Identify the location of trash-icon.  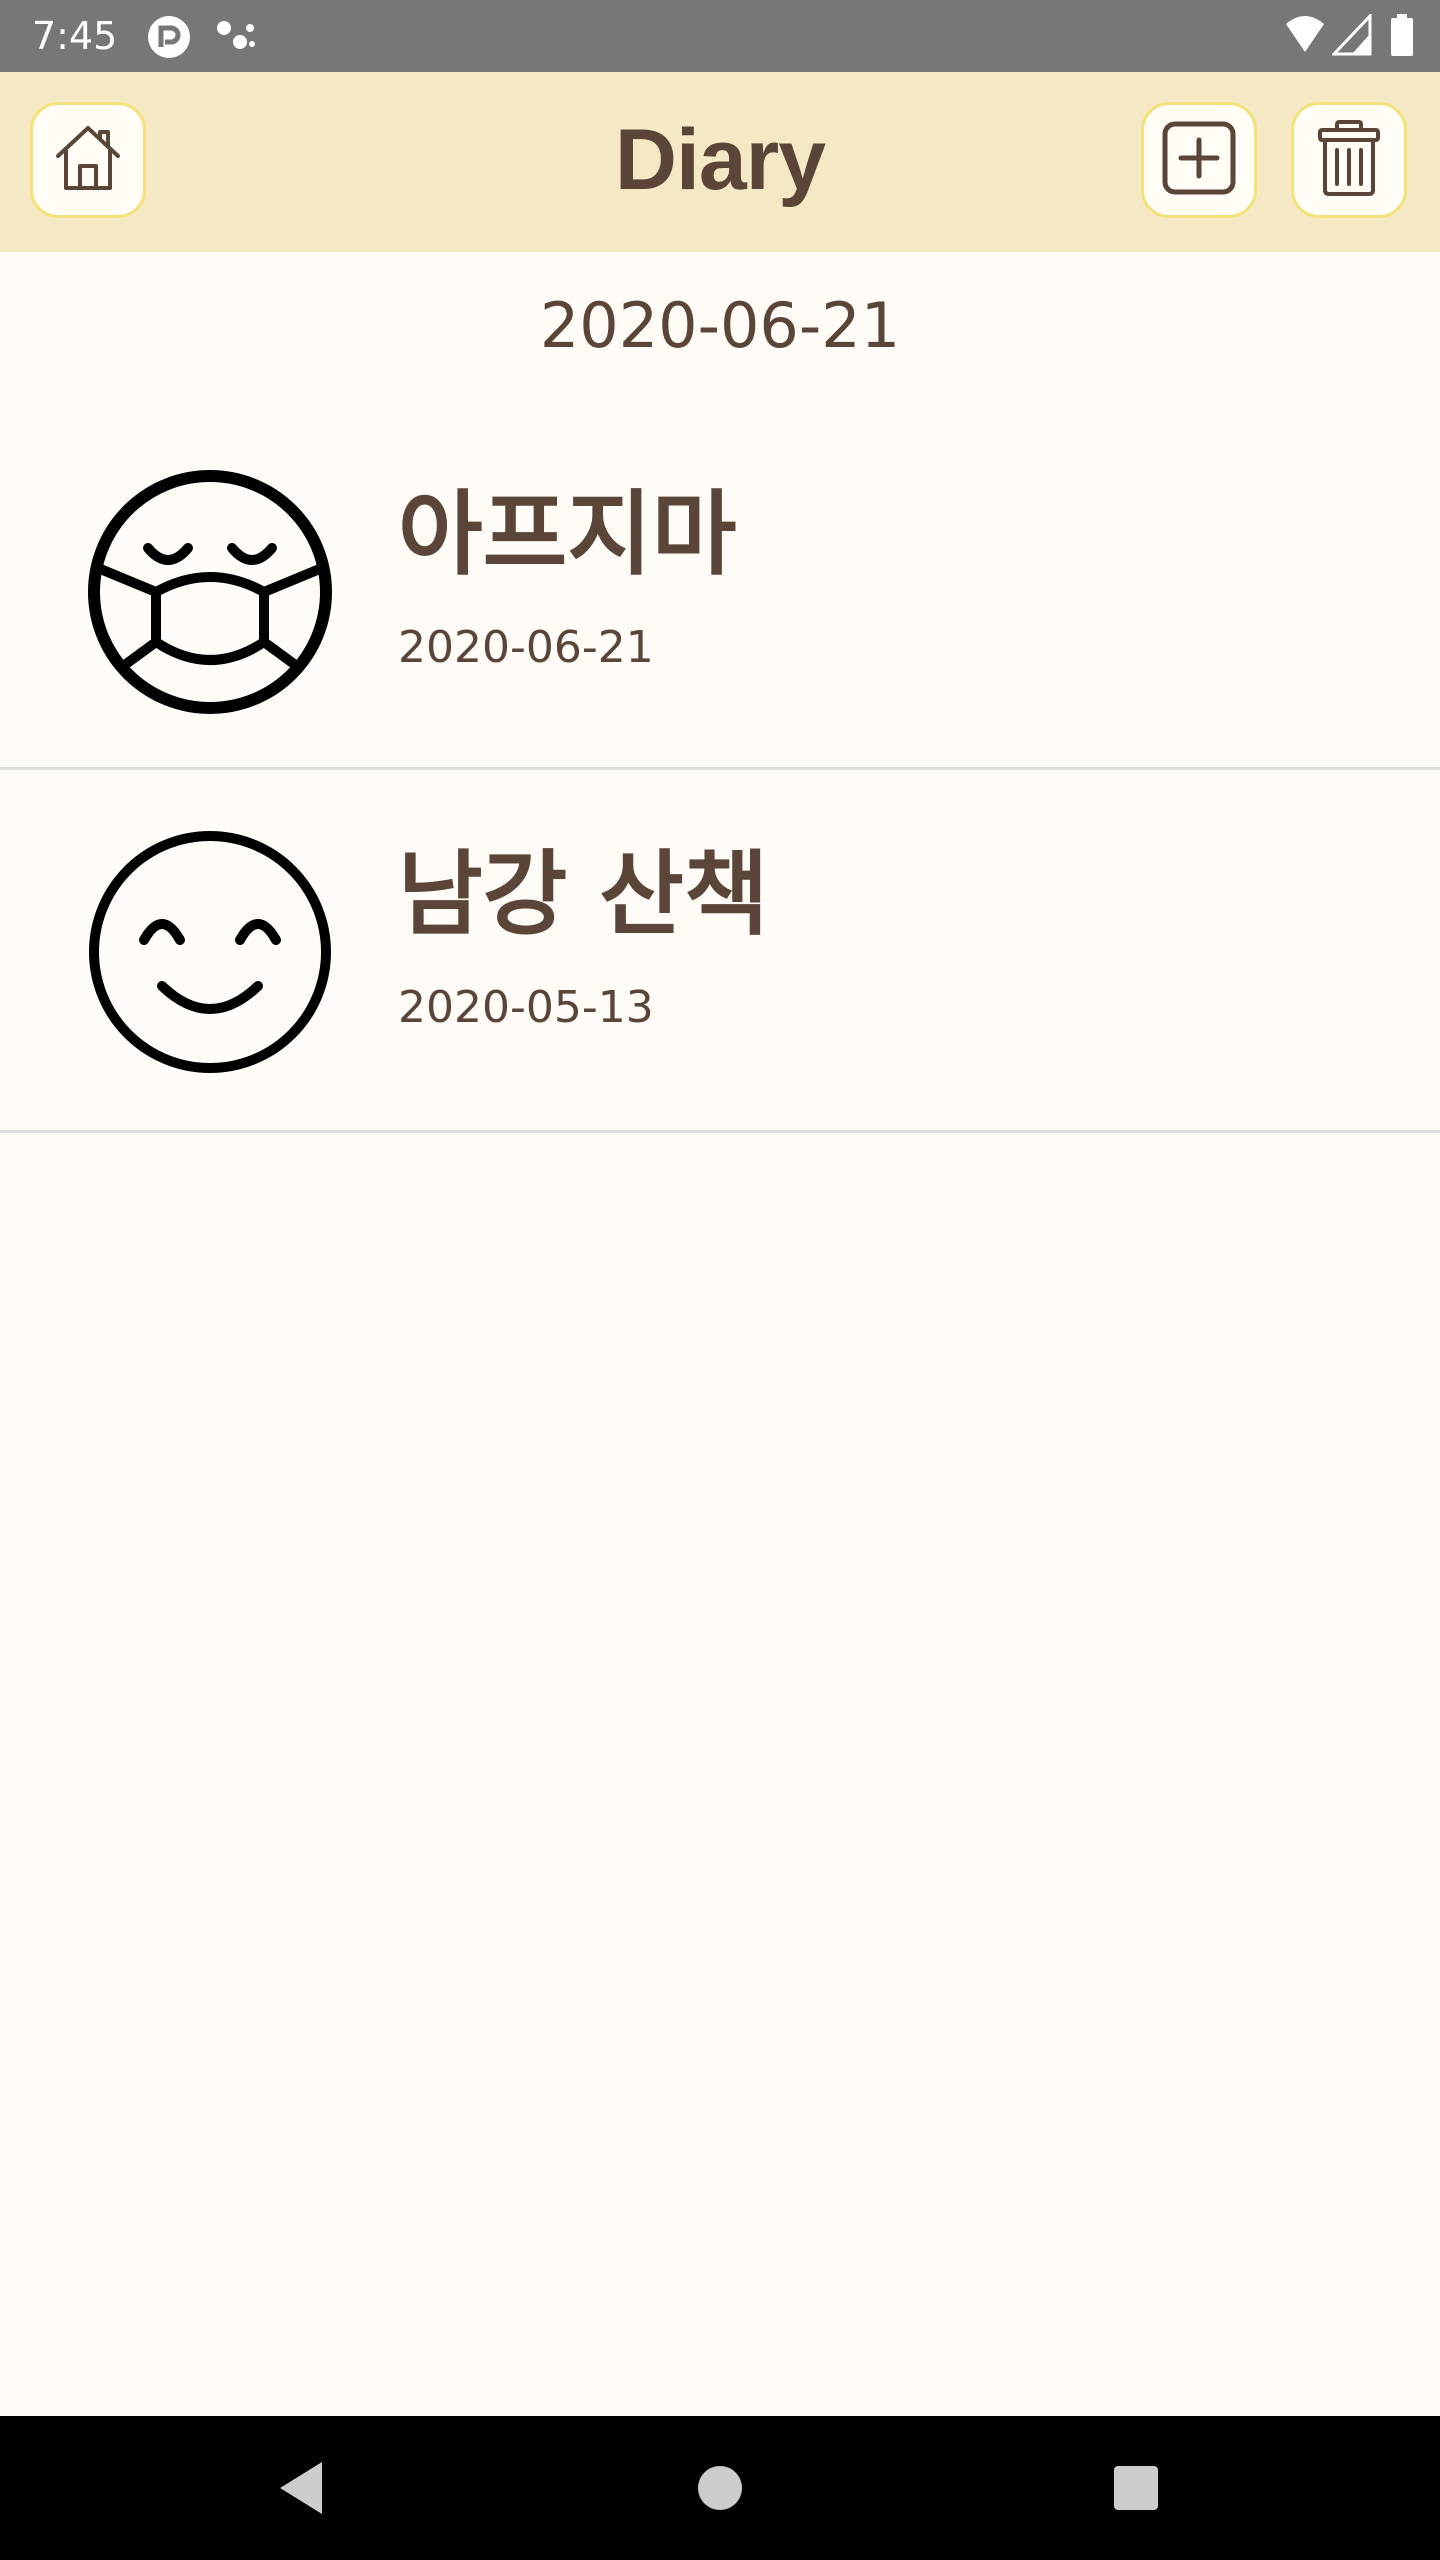
(1349, 160).